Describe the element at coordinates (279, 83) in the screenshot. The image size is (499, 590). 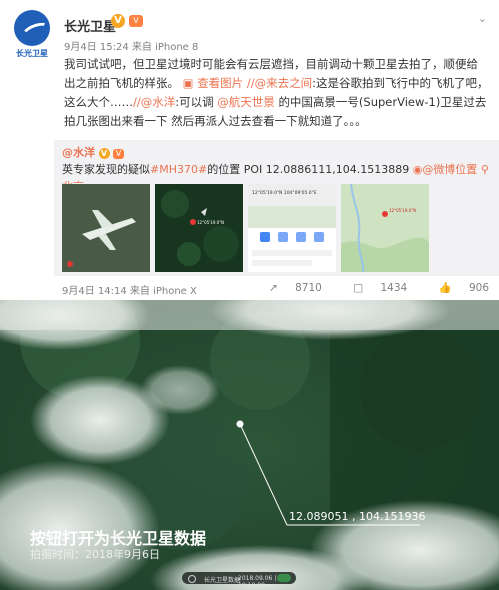
I see `mention-link: //@来去之间` at that location.